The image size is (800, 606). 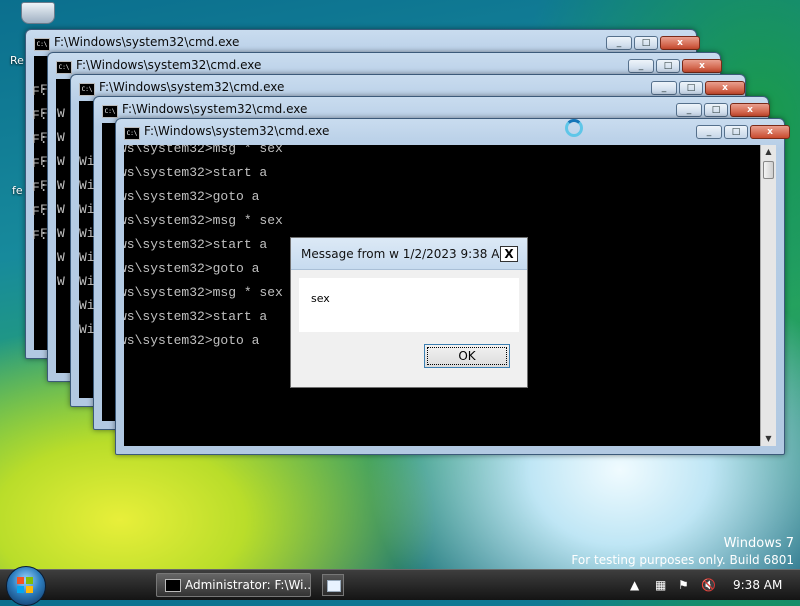 What do you see at coordinates (574, 128) in the screenshot?
I see `busy-spinner-icon` at bounding box center [574, 128].